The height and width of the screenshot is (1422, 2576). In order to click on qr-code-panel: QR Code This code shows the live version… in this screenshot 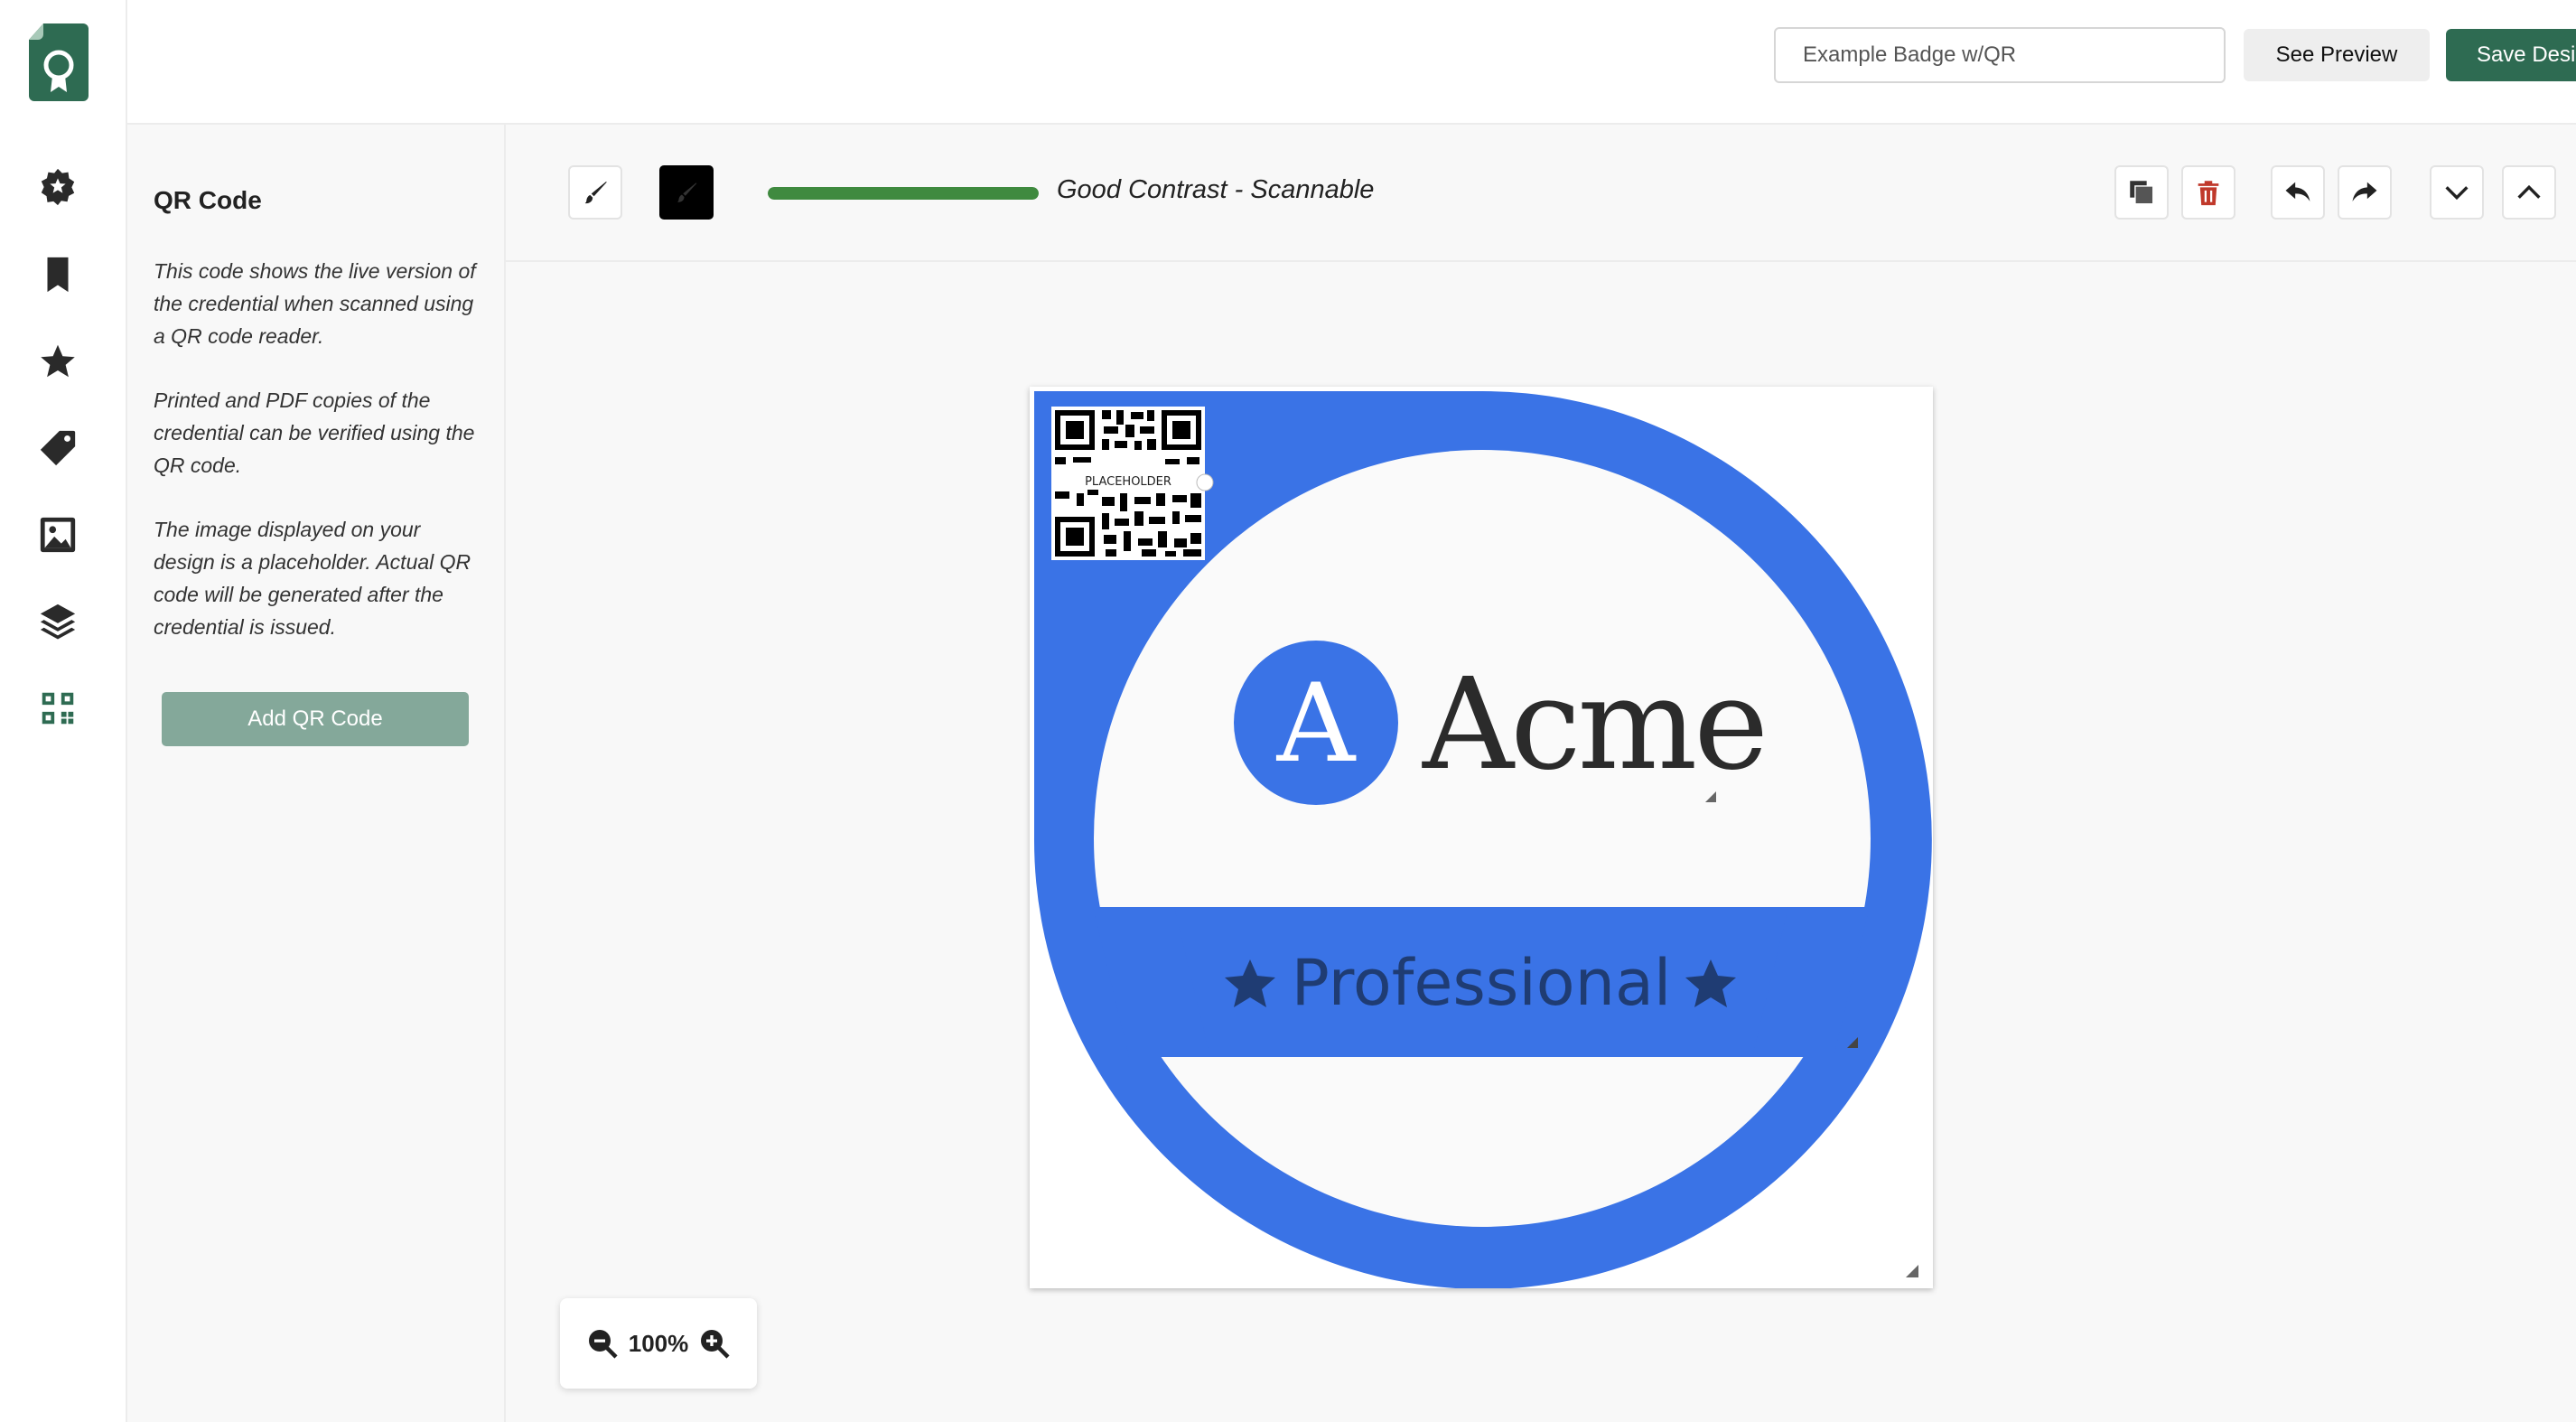, I will do `click(316, 773)`.